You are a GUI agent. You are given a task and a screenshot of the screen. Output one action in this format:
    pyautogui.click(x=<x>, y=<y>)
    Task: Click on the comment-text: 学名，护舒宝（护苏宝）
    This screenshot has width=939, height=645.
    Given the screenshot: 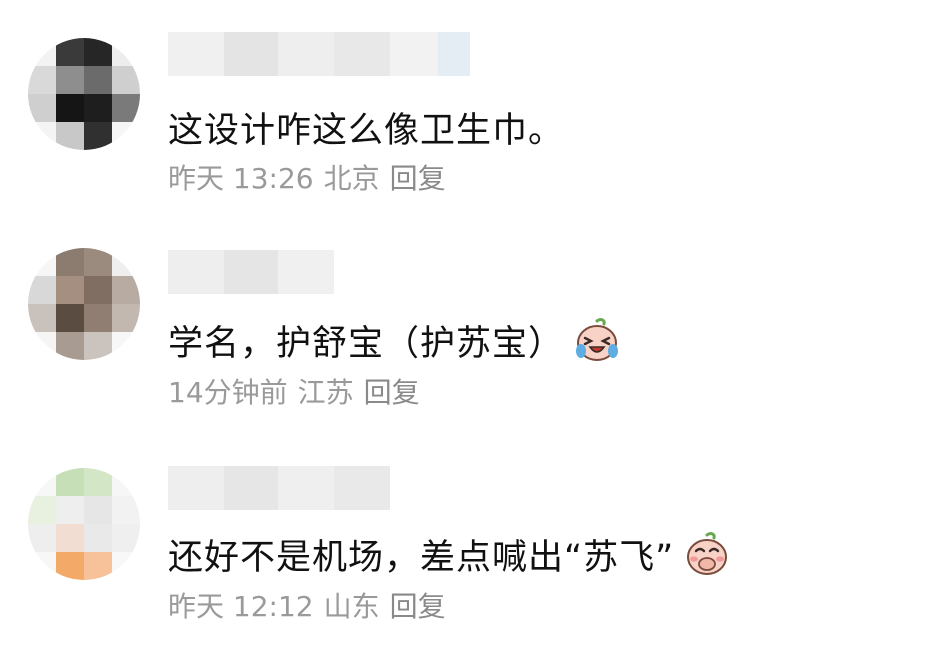 What is the action you would take?
    pyautogui.click(x=394, y=340)
    